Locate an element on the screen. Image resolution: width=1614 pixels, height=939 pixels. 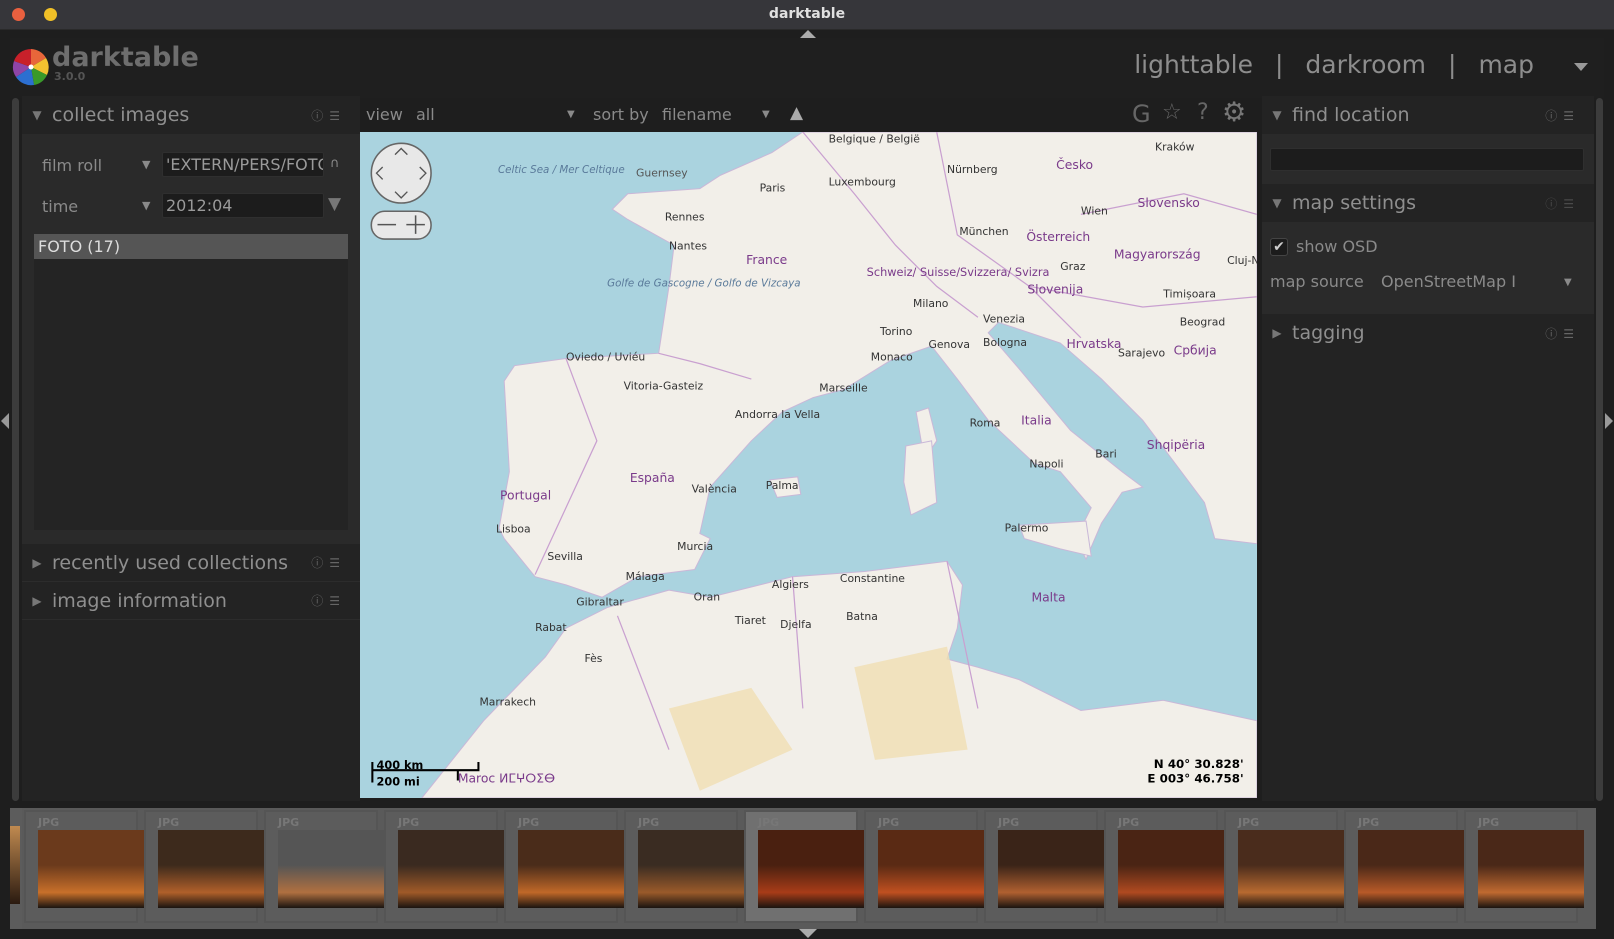
filmstrip: JPG JPG JPG JPG JPG JPG JPG JPG JPG JPG JPG JPG JPG is located at coordinates (803, 868).